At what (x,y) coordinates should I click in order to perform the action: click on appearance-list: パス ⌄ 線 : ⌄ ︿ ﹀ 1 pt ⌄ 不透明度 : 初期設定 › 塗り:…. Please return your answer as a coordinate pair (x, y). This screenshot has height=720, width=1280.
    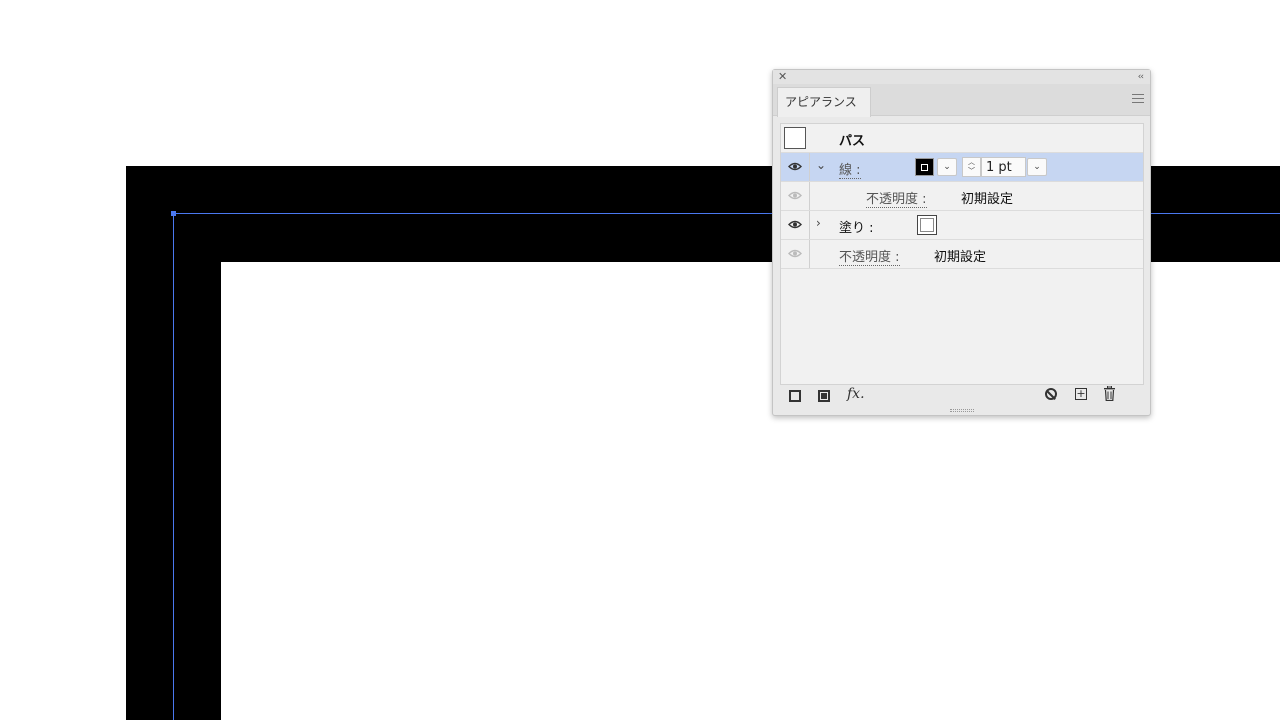
    Looking at the image, I should click on (962, 254).